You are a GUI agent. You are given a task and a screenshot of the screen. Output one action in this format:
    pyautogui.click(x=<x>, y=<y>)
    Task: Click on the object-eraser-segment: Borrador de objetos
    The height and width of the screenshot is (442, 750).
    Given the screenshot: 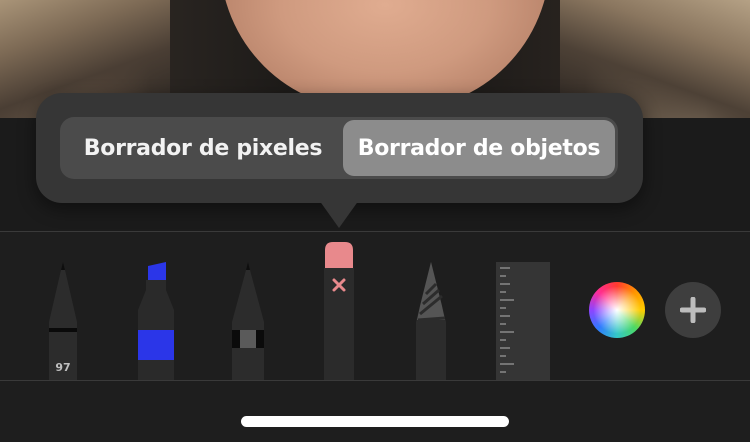 What is the action you would take?
    pyautogui.click(x=479, y=148)
    